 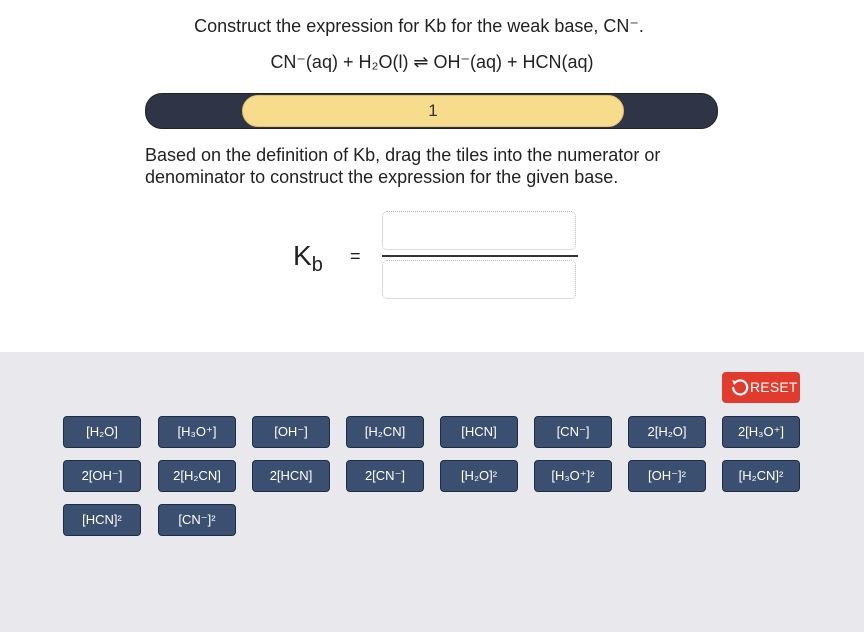 What do you see at coordinates (102, 476) in the screenshot?
I see `tile: 2[OH⁻]` at bounding box center [102, 476].